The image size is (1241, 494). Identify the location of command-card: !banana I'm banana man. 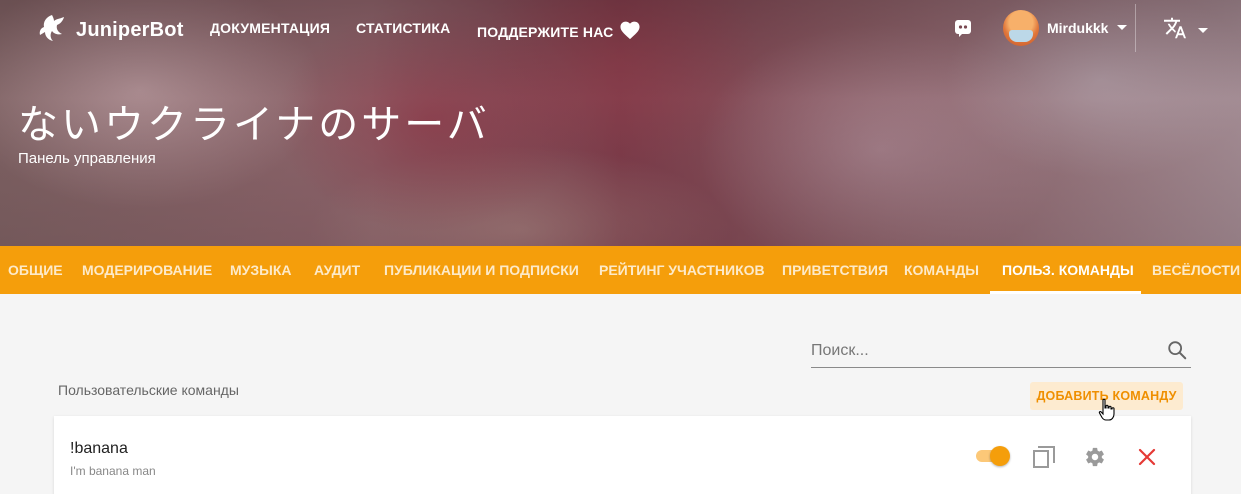
(622, 455).